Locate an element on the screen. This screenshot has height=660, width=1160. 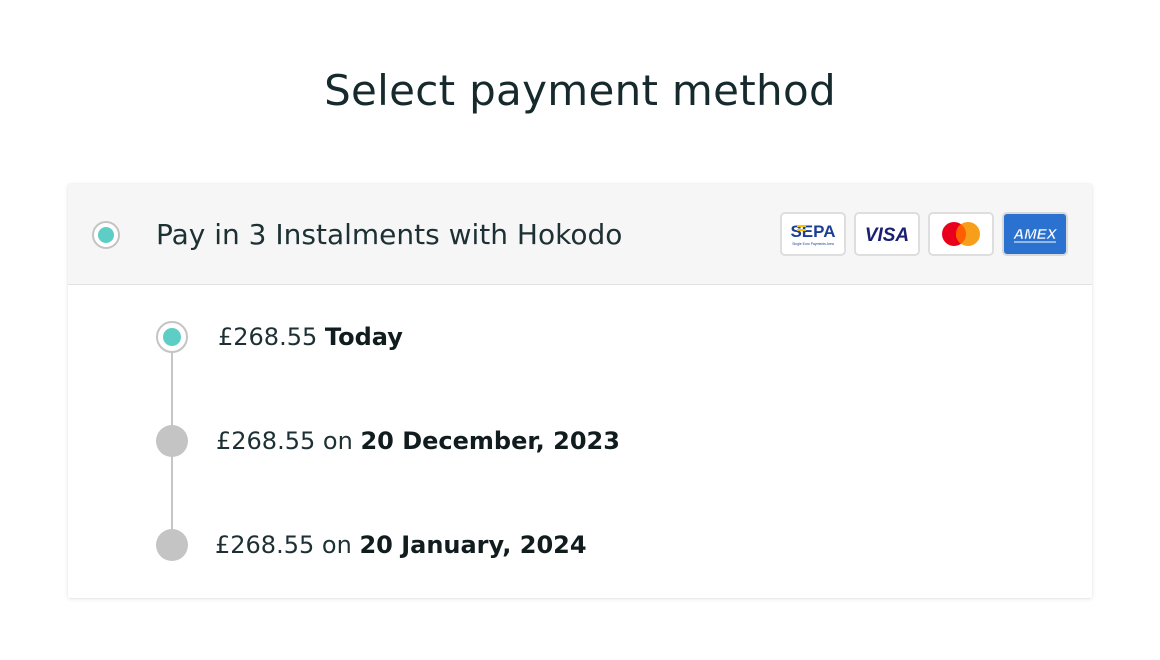
svg-text: VISA is located at coordinates (887, 235).